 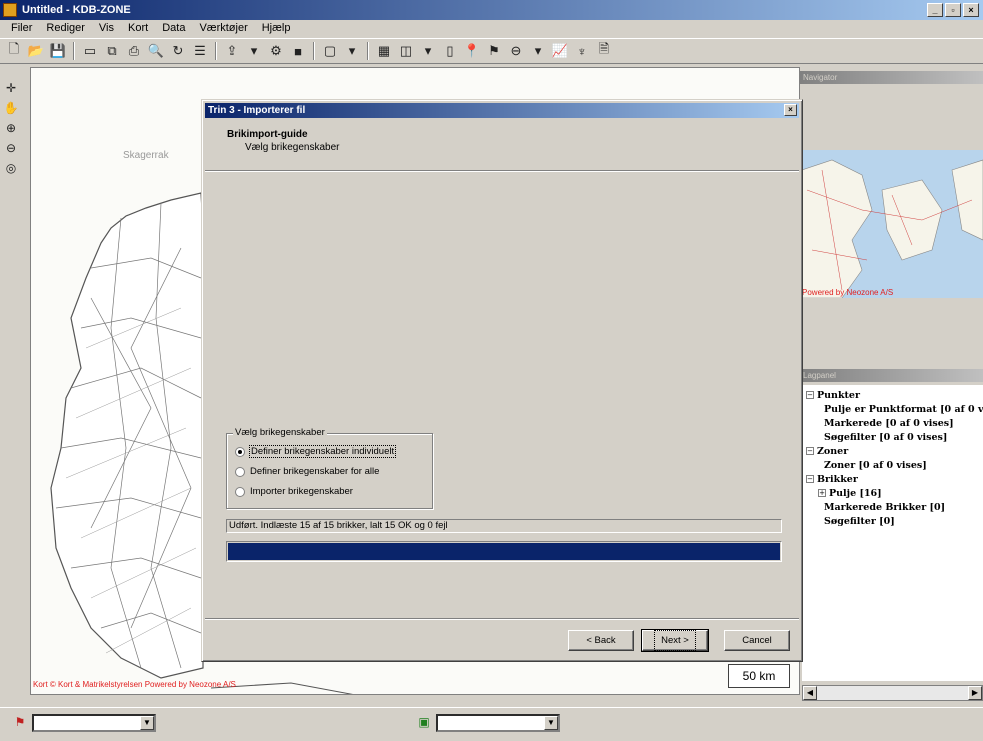 What do you see at coordinates (146, 155) in the screenshot?
I see `sea-label: Skagerrak` at bounding box center [146, 155].